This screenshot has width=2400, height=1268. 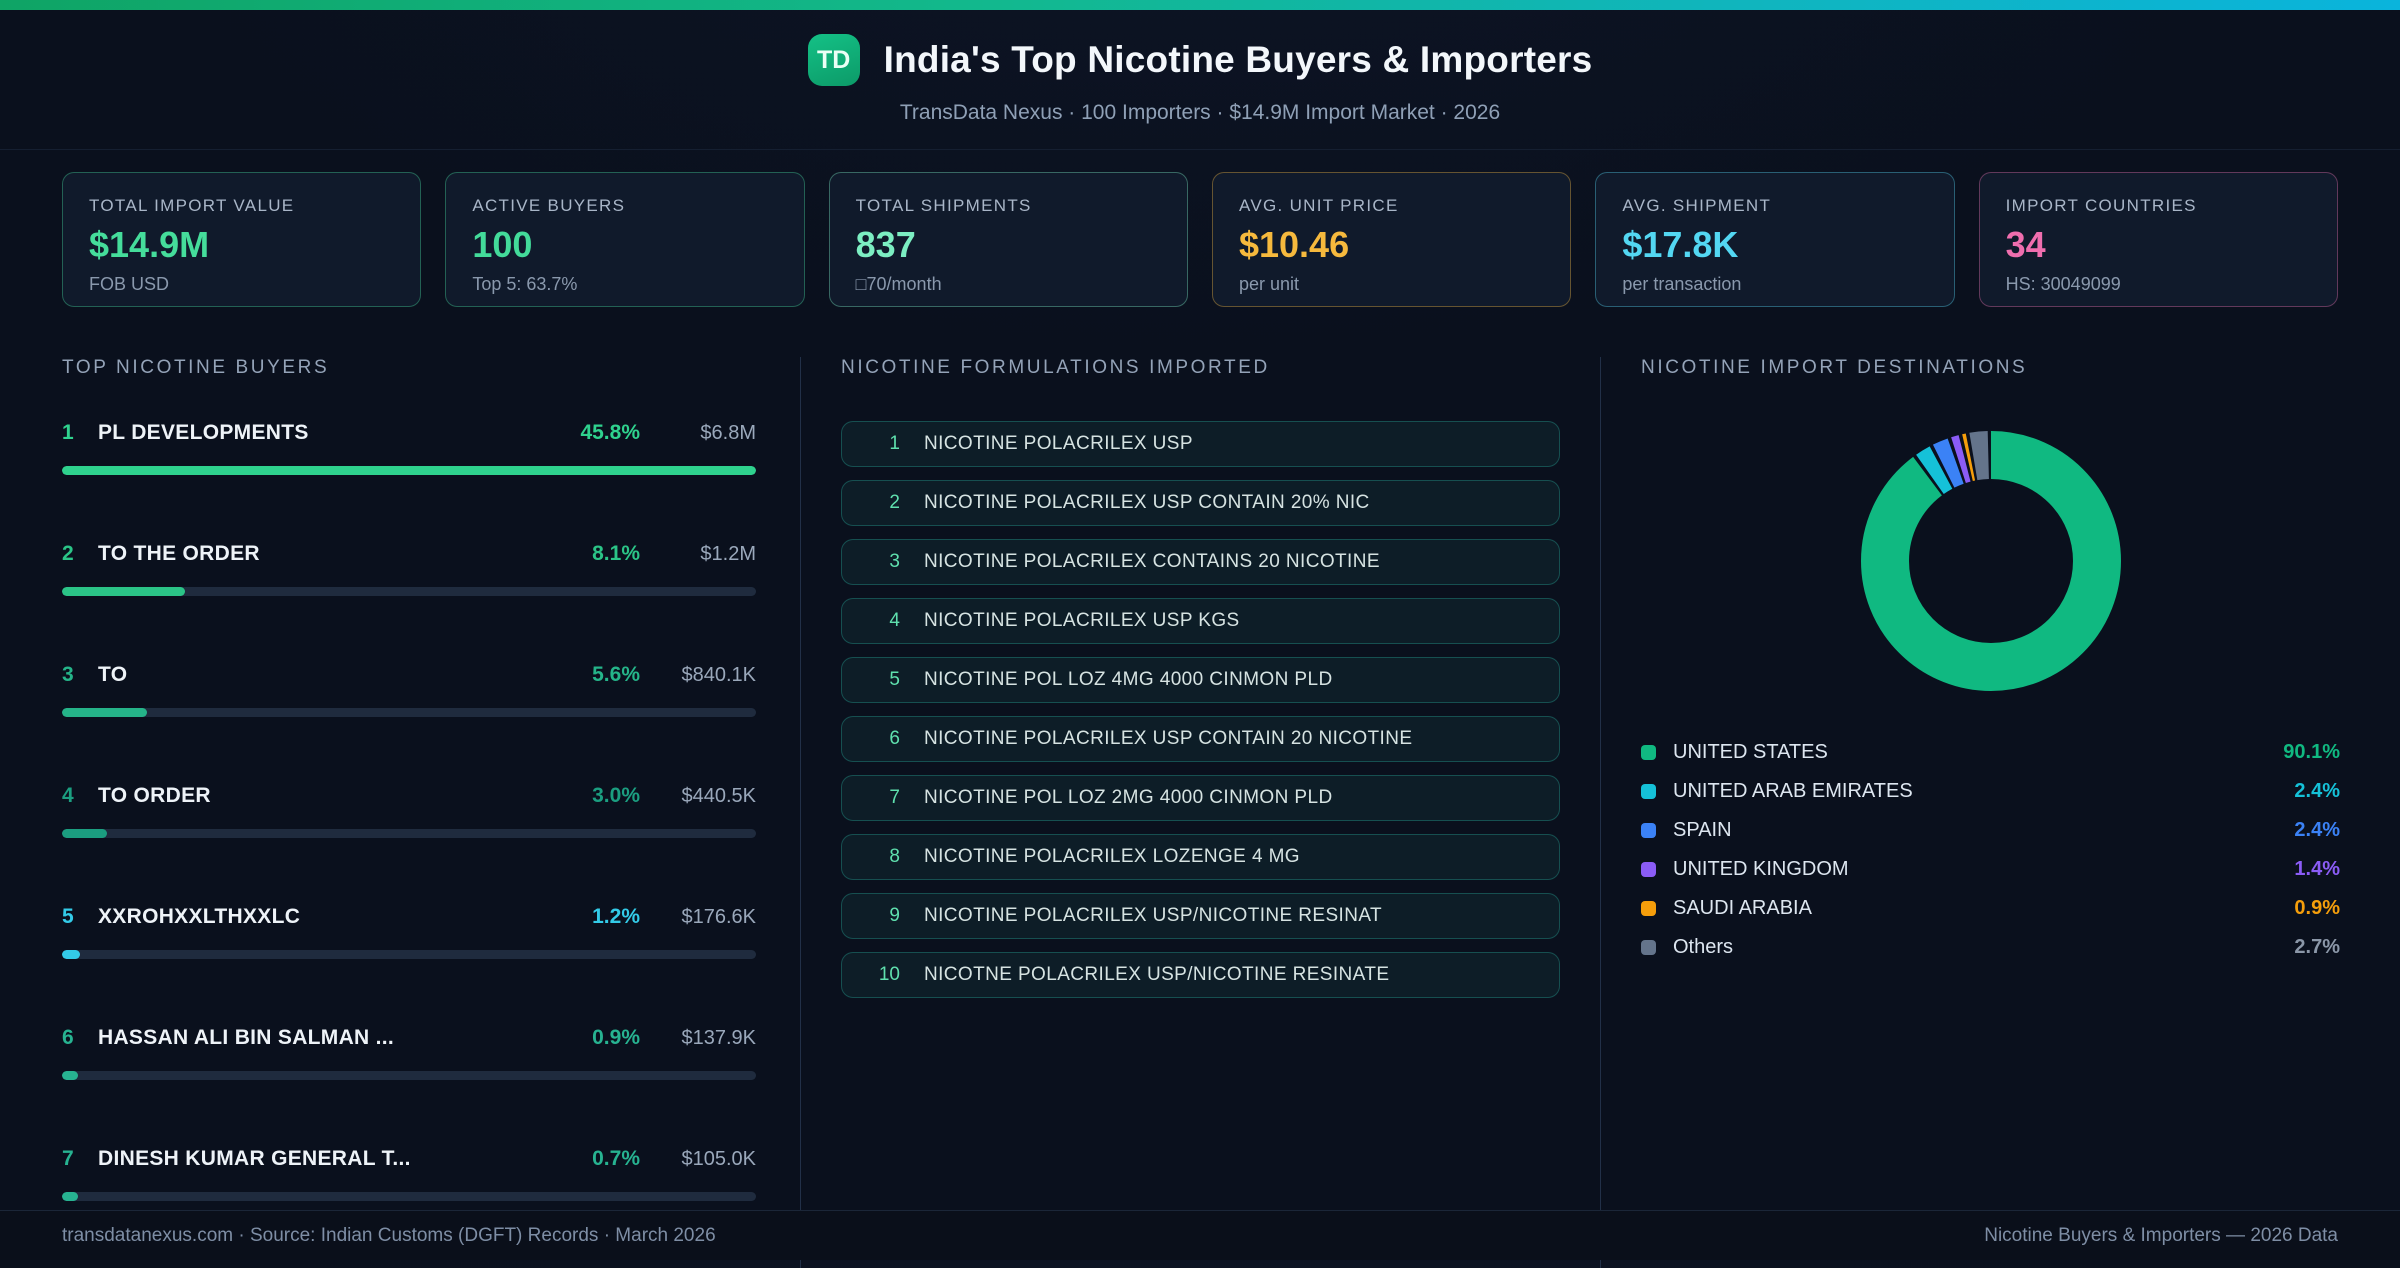 What do you see at coordinates (1157, 974) in the screenshot?
I see `formulation-name: NICOTNE POLACRILEX USP/NICOTINE RESINATE` at bounding box center [1157, 974].